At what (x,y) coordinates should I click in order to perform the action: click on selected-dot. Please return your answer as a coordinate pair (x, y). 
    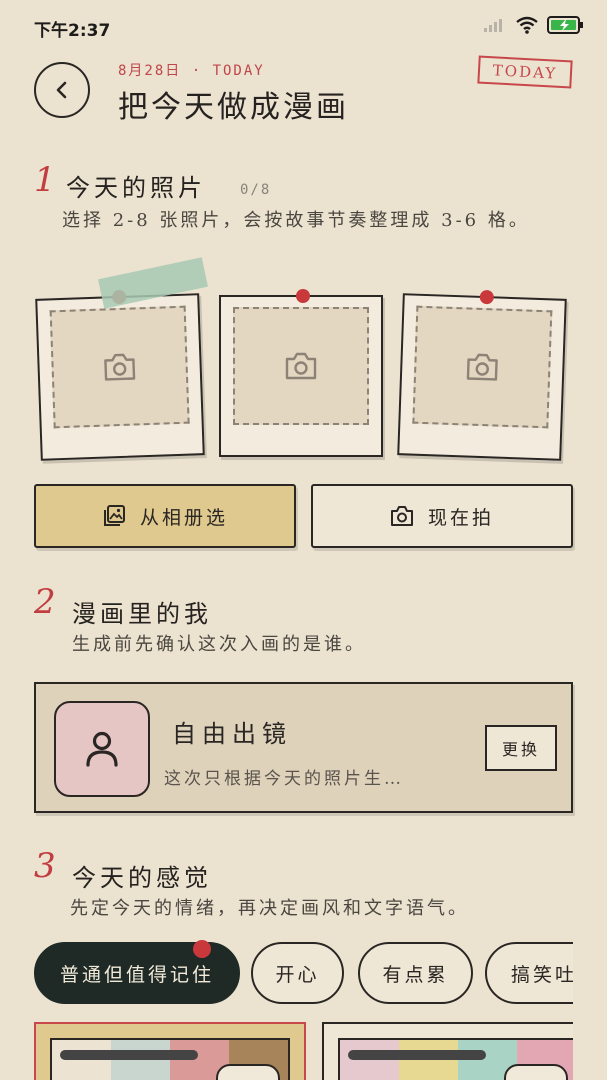
    Looking at the image, I should click on (202, 949).